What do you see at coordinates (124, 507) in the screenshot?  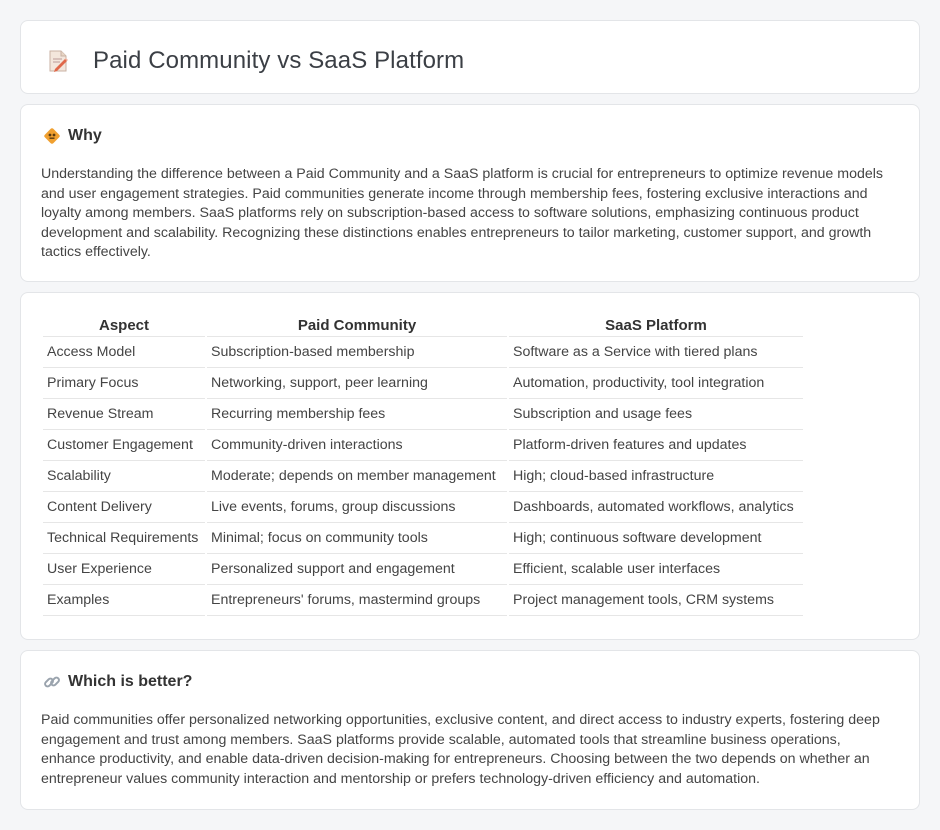 I see `cell-aspect: Content Delivery` at bounding box center [124, 507].